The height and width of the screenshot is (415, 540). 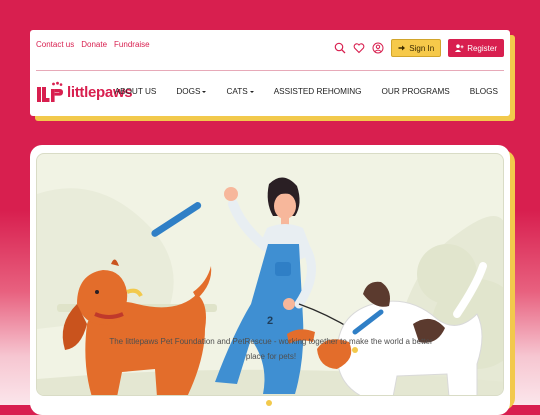 I want to click on nav-assisted-rehoming: ASSISTED REHOMING, so click(x=318, y=91).